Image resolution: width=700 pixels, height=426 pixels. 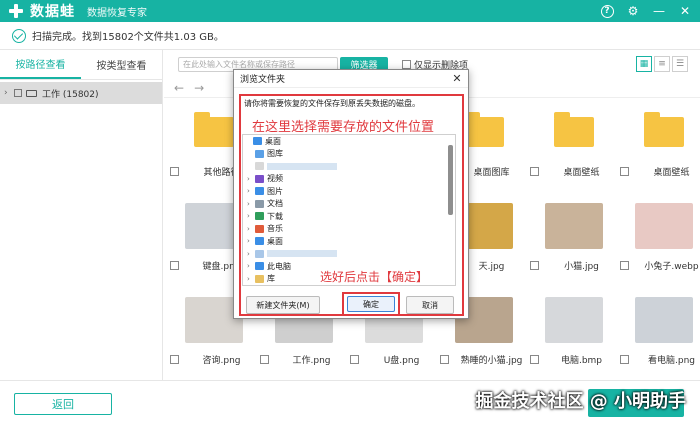 I want to click on annotation-hint-select: 在这里选择需要存放的文件位置, so click(x=343, y=127).